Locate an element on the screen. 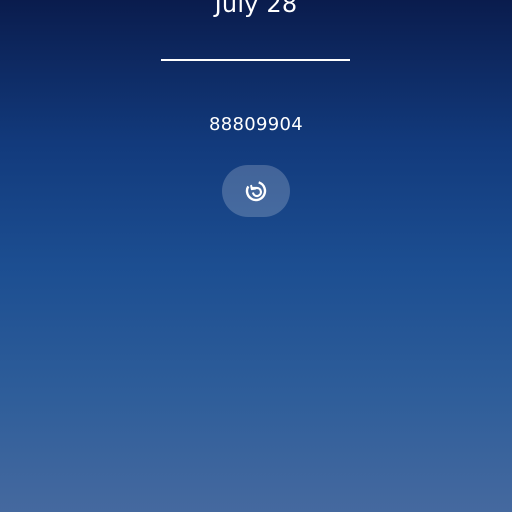  date-label: July 28 is located at coordinates (256, 9).